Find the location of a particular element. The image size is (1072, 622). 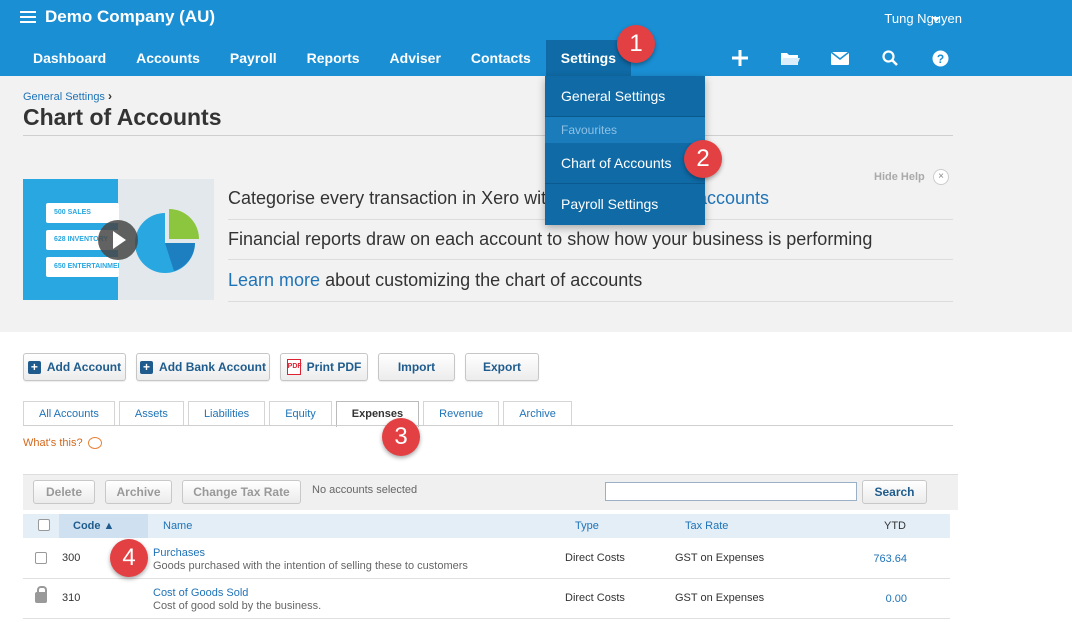

whats-this-link: What's this? is located at coordinates (62, 443).